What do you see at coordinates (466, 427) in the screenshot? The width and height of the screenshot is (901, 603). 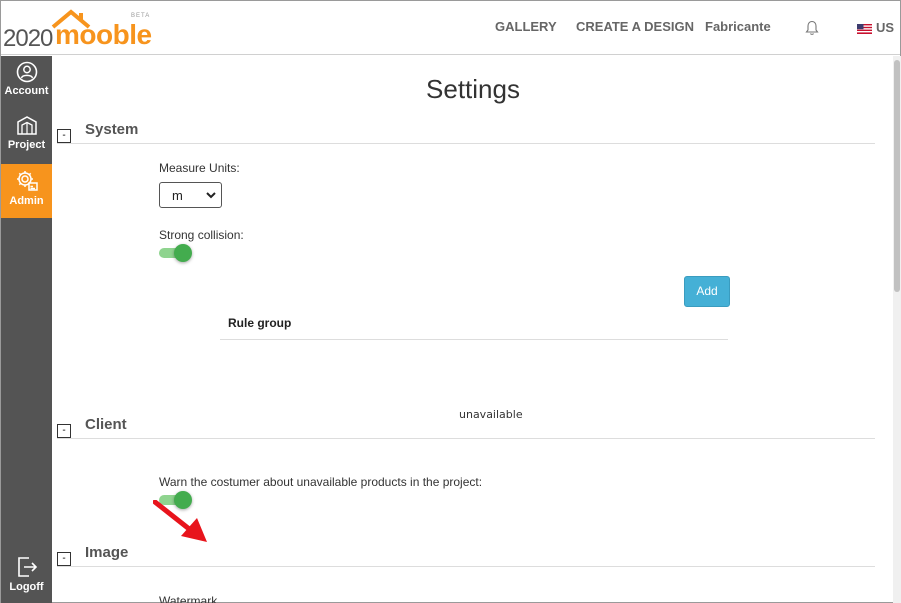 I see `section-client-header: - Client` at bounding box center [466, 427].